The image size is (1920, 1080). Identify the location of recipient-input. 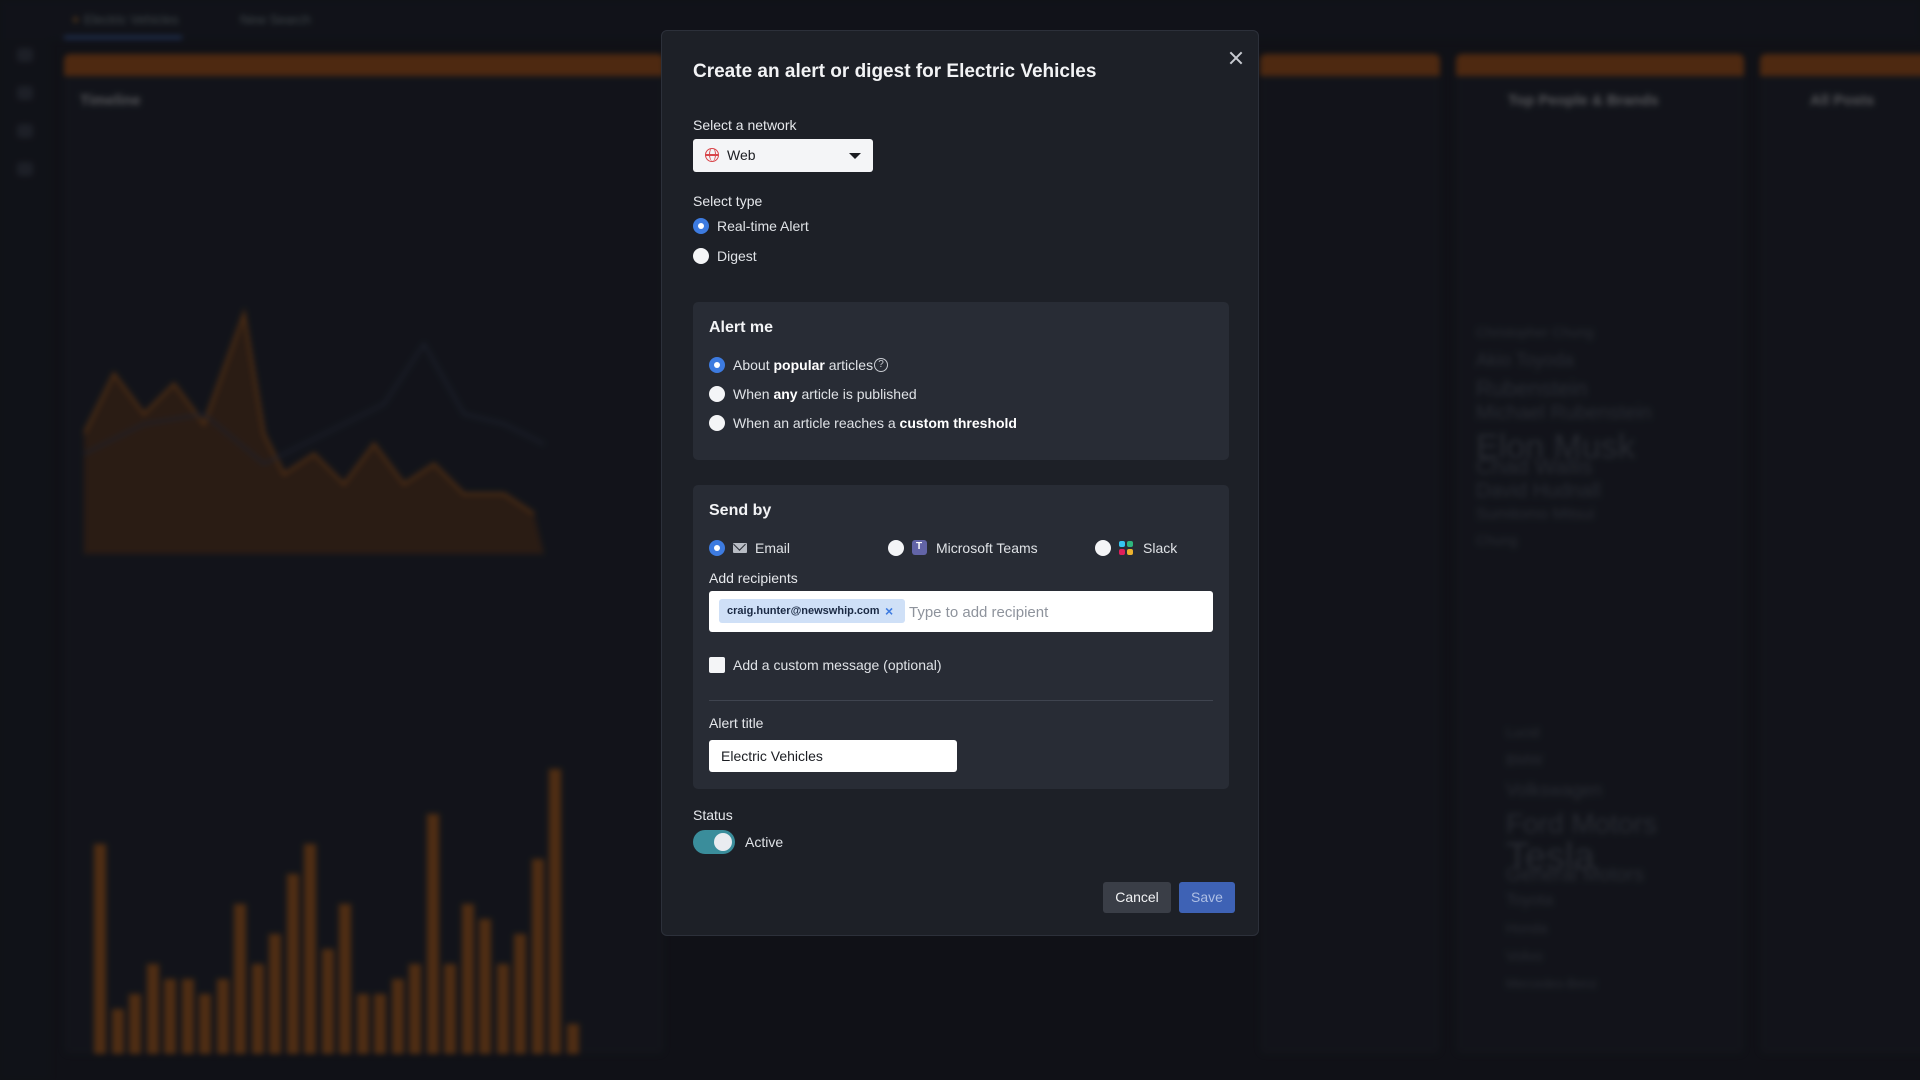
(1054, 612).